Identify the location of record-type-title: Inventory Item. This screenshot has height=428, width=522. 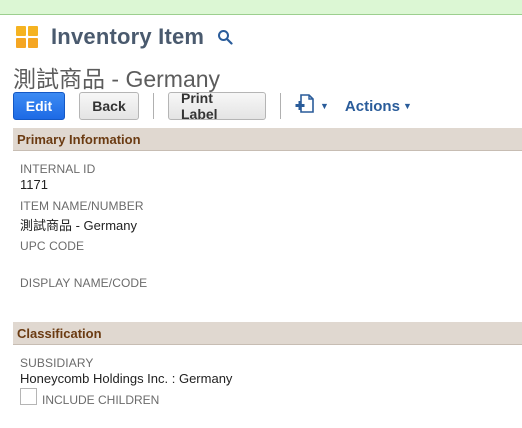
(128, 36).